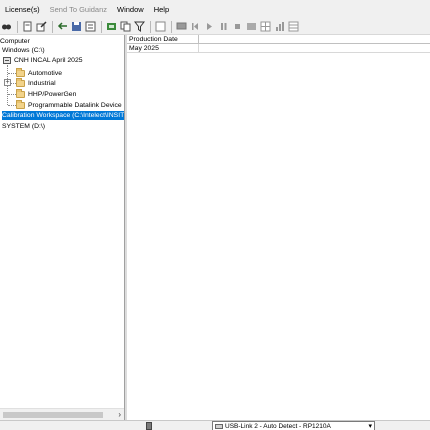  What do you see at coordinates (149, 426) in the screenshot?
I see `connection-icon` at bounding box center [149, 426].